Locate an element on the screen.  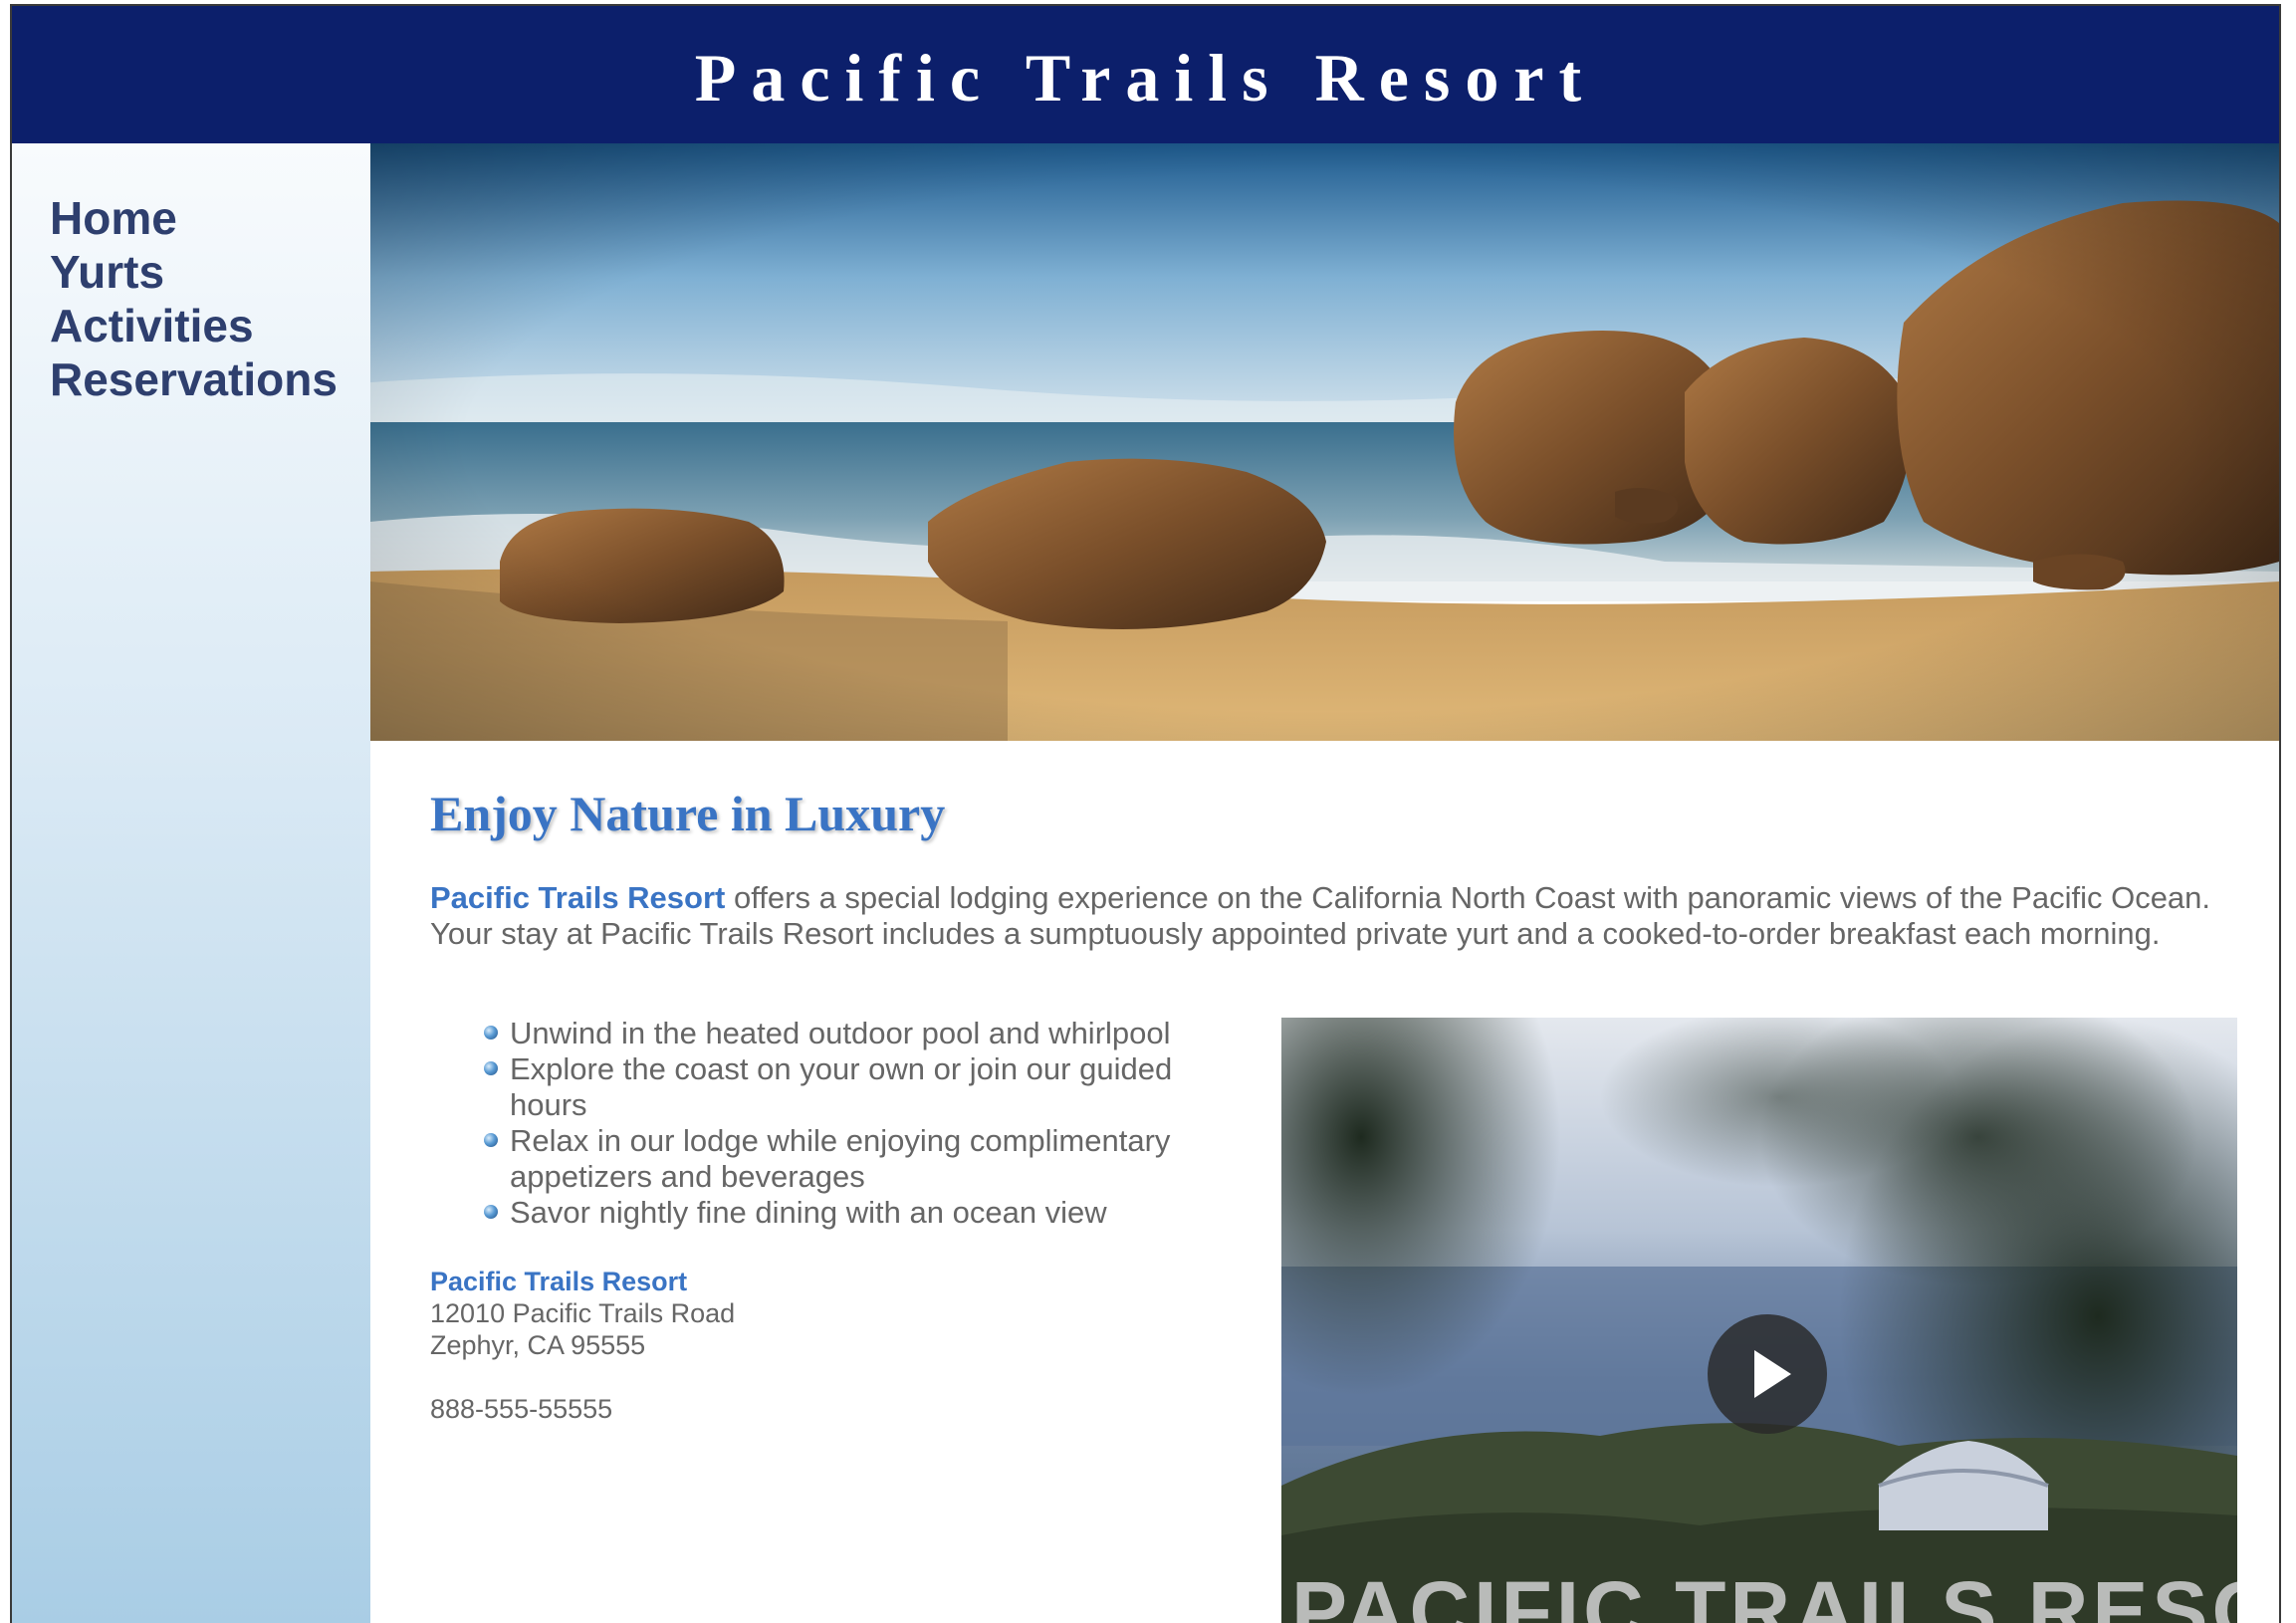
intro-brand-name: Pacific Trails Resort is located at coordinates (578, 897).